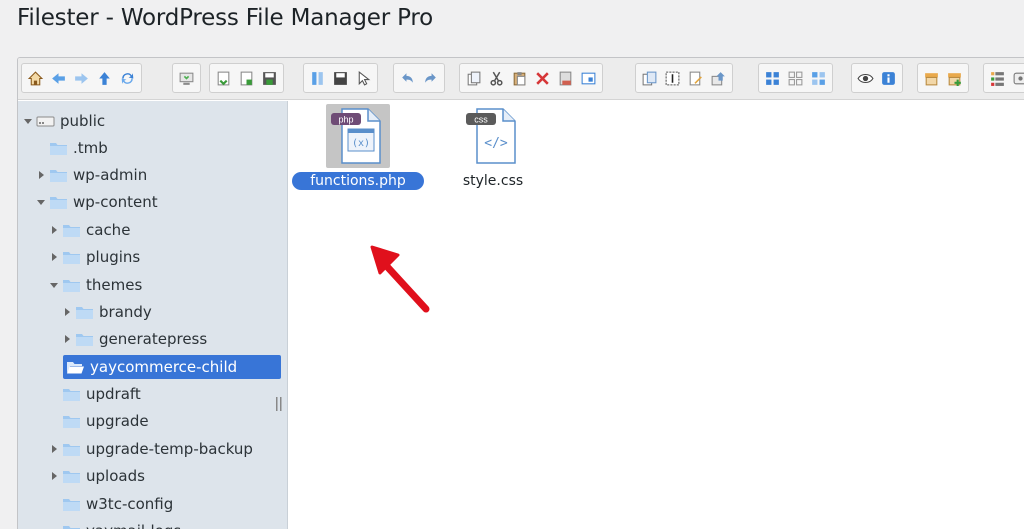 This screenshot has width=1024, height=529. Describe the element at coordinates (772, 78) in the screenshot. I see `view-list-icon` at that location.